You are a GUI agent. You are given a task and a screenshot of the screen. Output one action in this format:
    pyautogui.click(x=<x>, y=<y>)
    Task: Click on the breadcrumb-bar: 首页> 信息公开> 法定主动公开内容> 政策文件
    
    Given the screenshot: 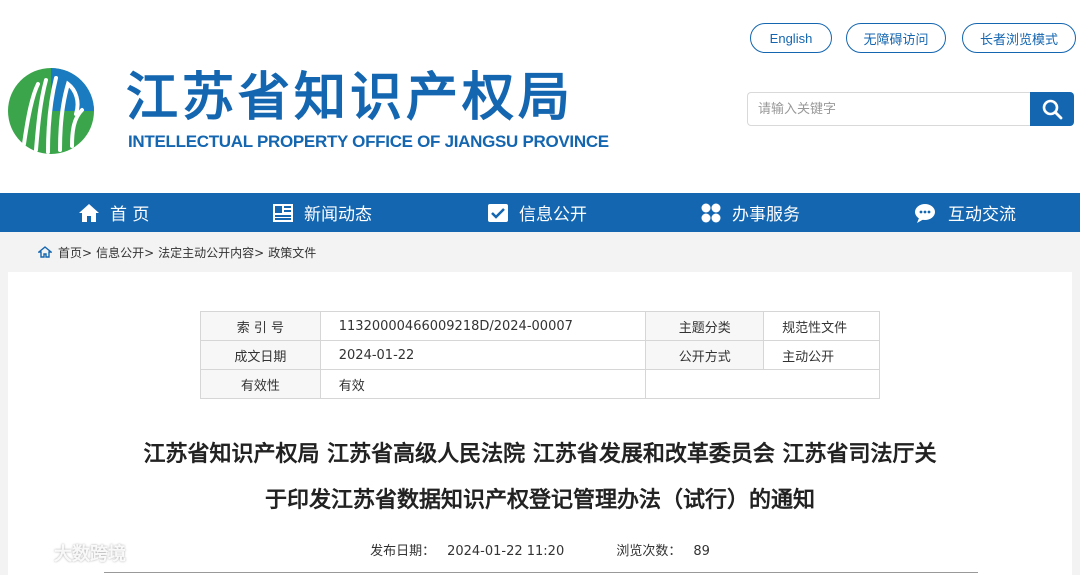 What is the action you would take?
    pyautogui.click(x=540, y=252)
    